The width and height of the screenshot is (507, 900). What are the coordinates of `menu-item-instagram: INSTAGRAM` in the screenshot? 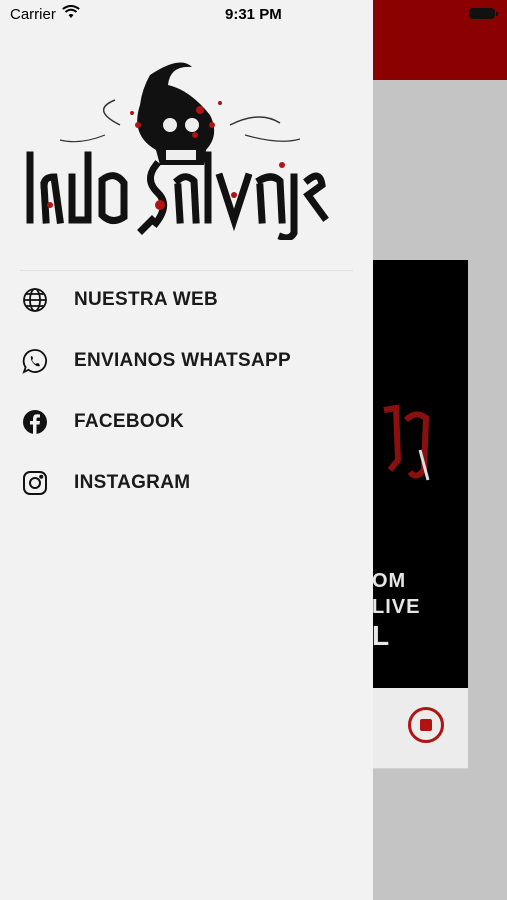 It's located at (186, 483).